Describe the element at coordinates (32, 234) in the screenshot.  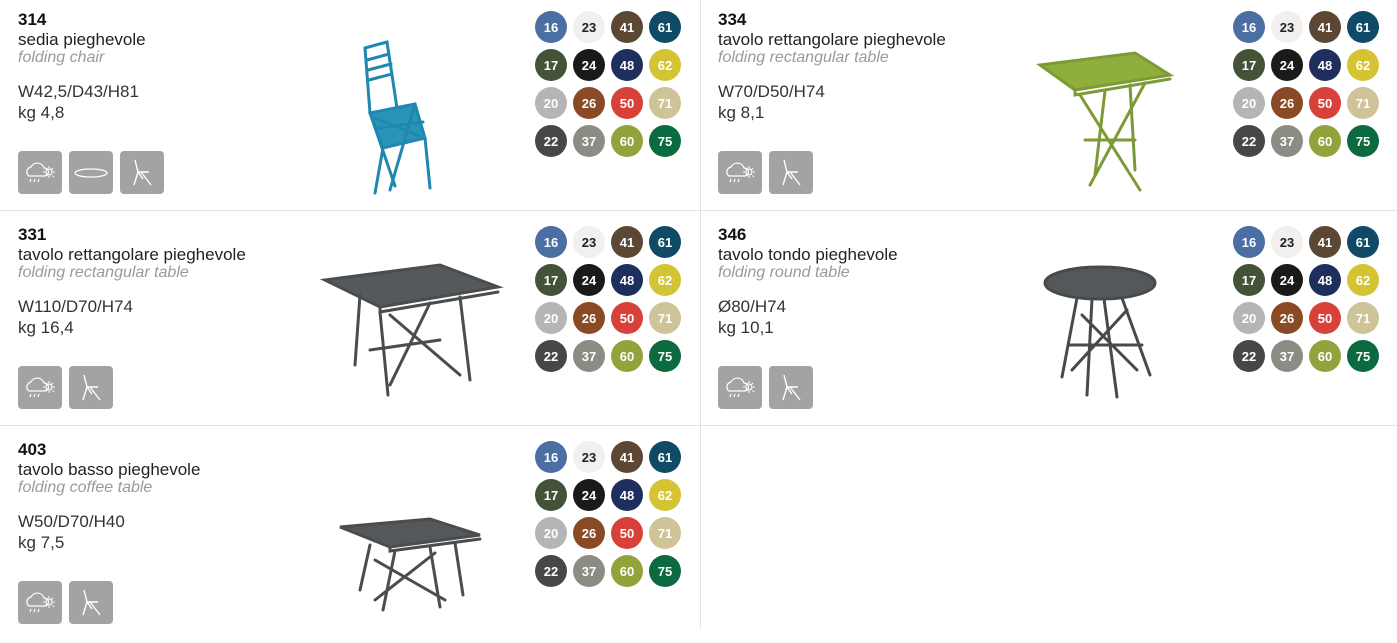
I see `product-code: 331` at that location.